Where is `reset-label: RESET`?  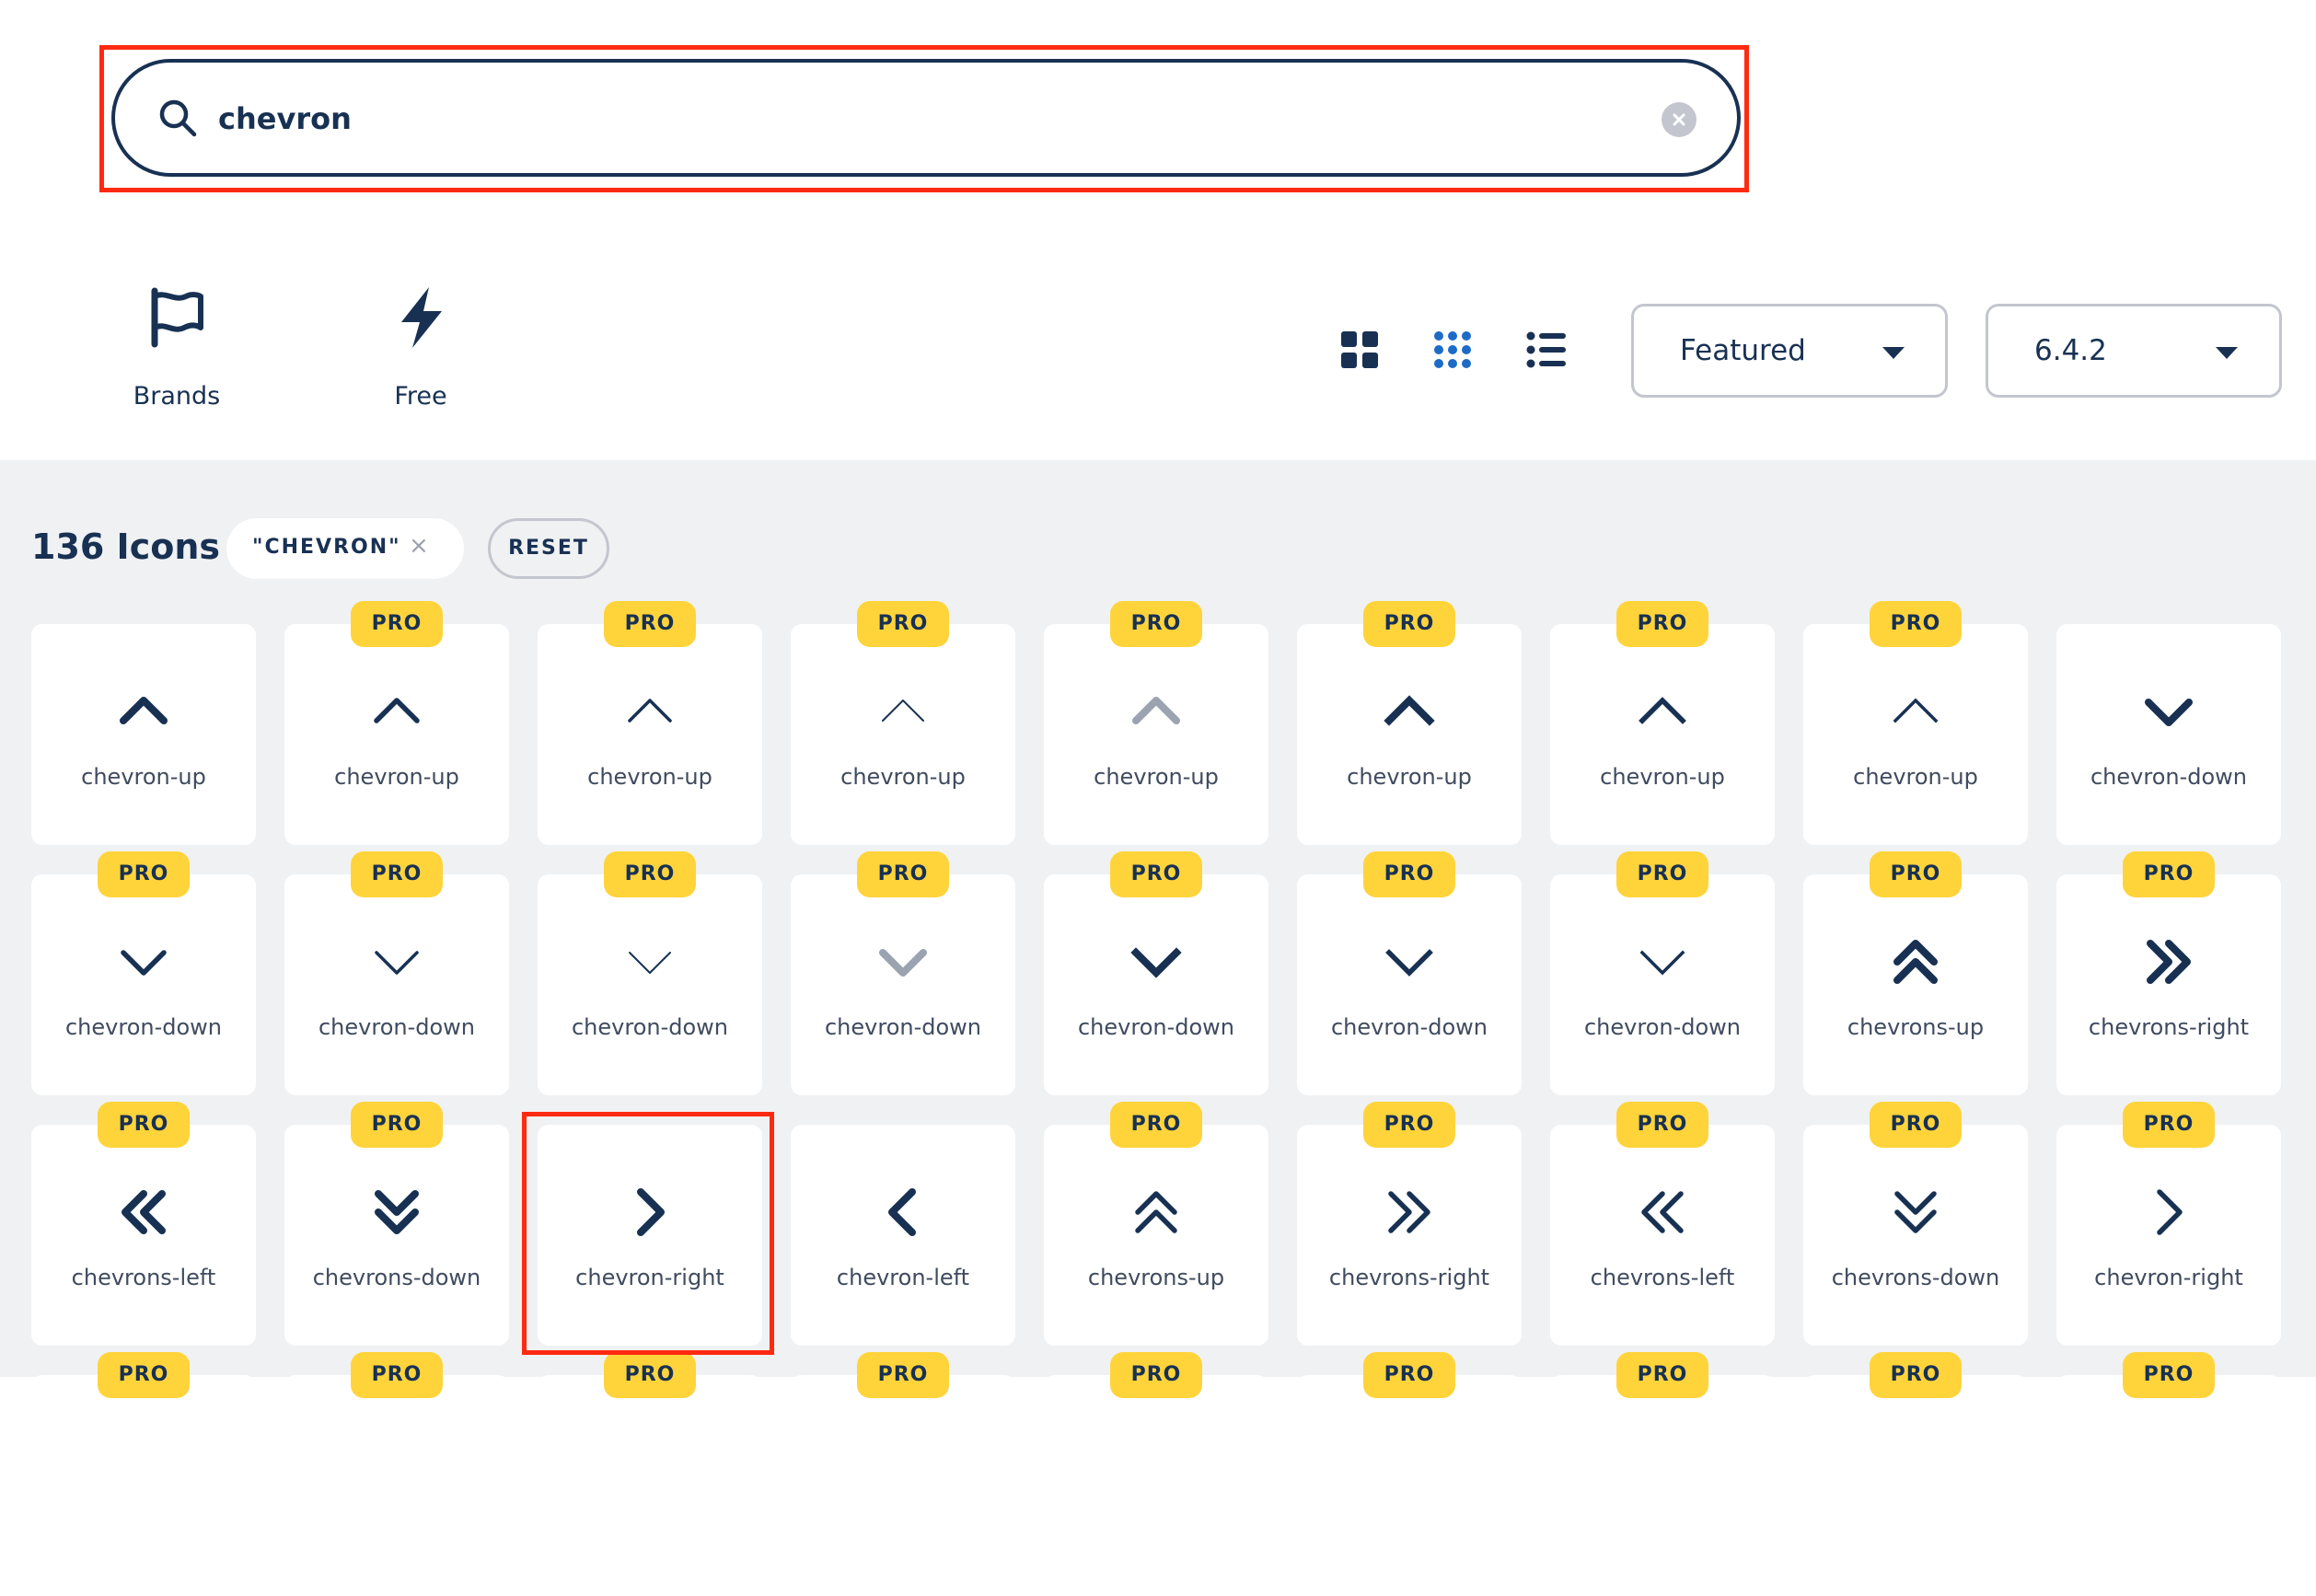
reset-label: RESET is located at coordinates (549, 548).